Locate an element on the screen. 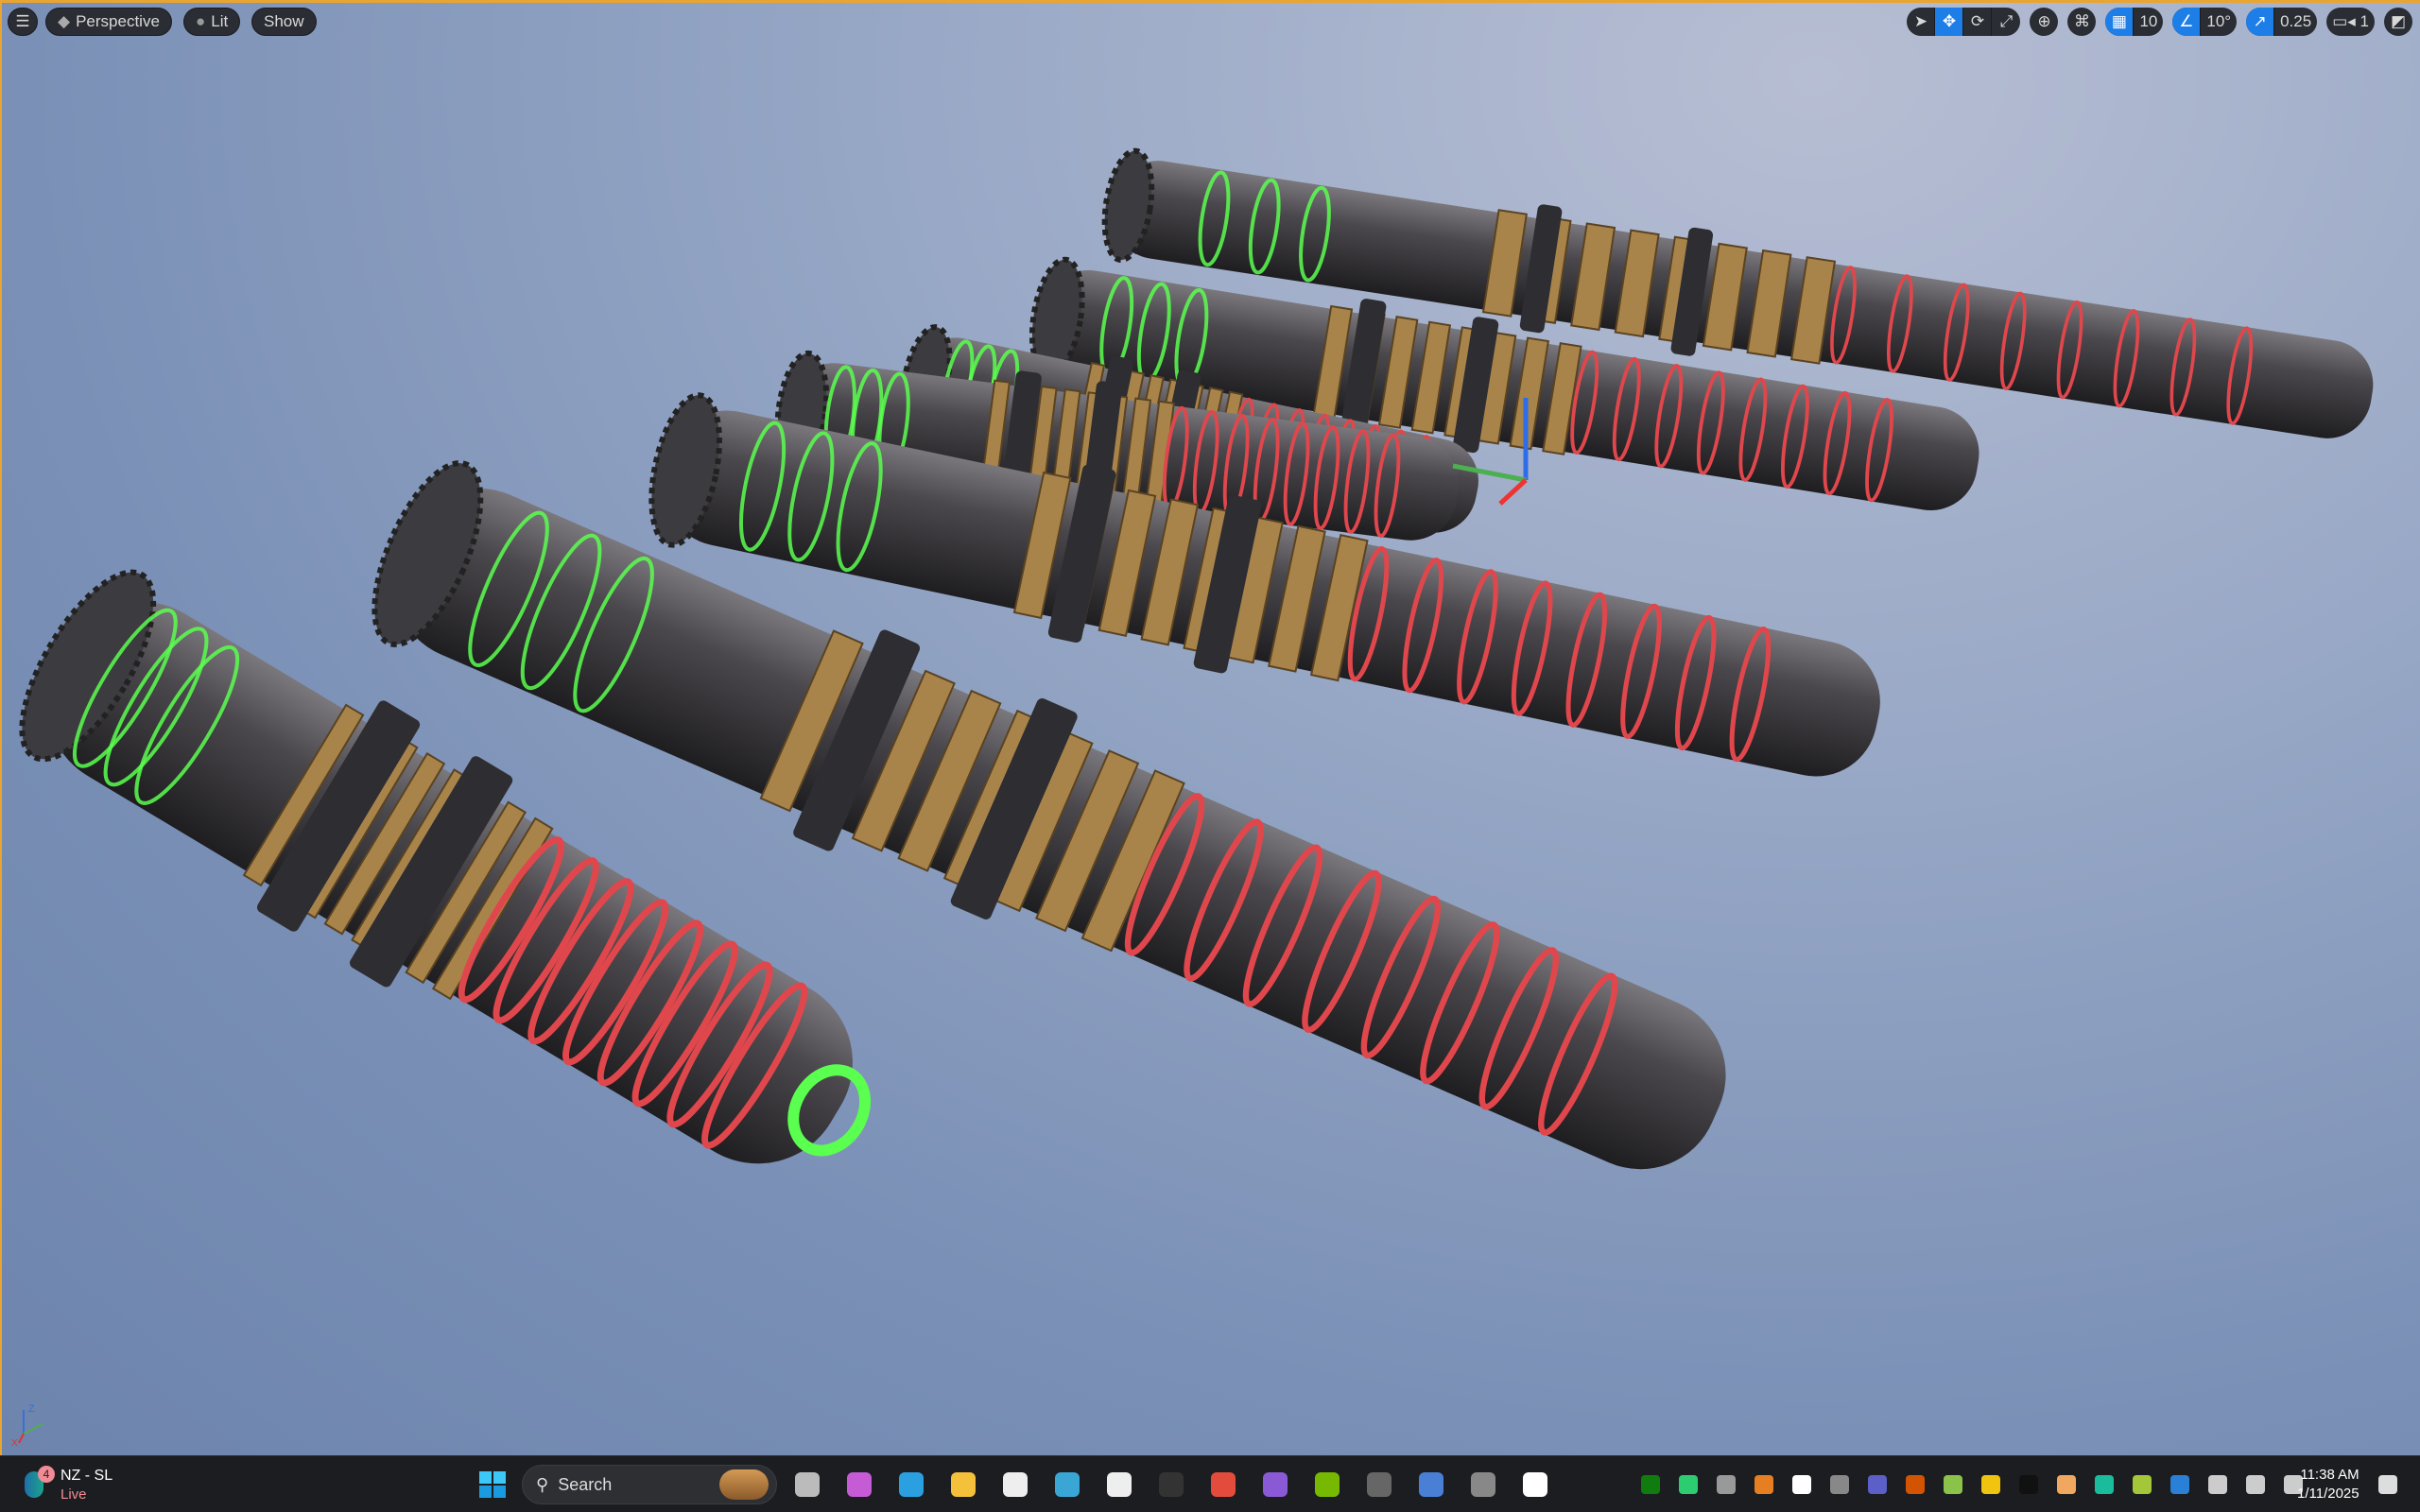 The image size is (2420, 1512). axis-gizmo: Z X is located at coordinates (27, 1425).